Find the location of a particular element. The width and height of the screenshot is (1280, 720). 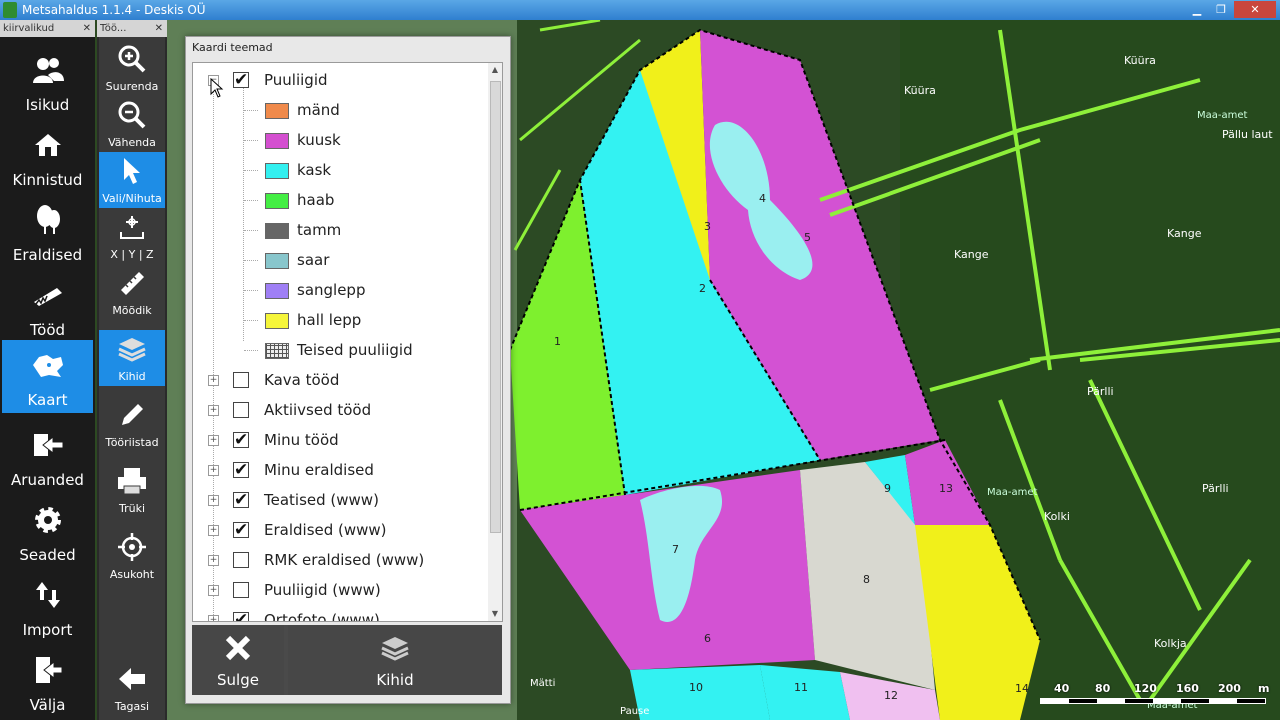

tool-back-label: Tagasi is located at coordinates (132, 706).